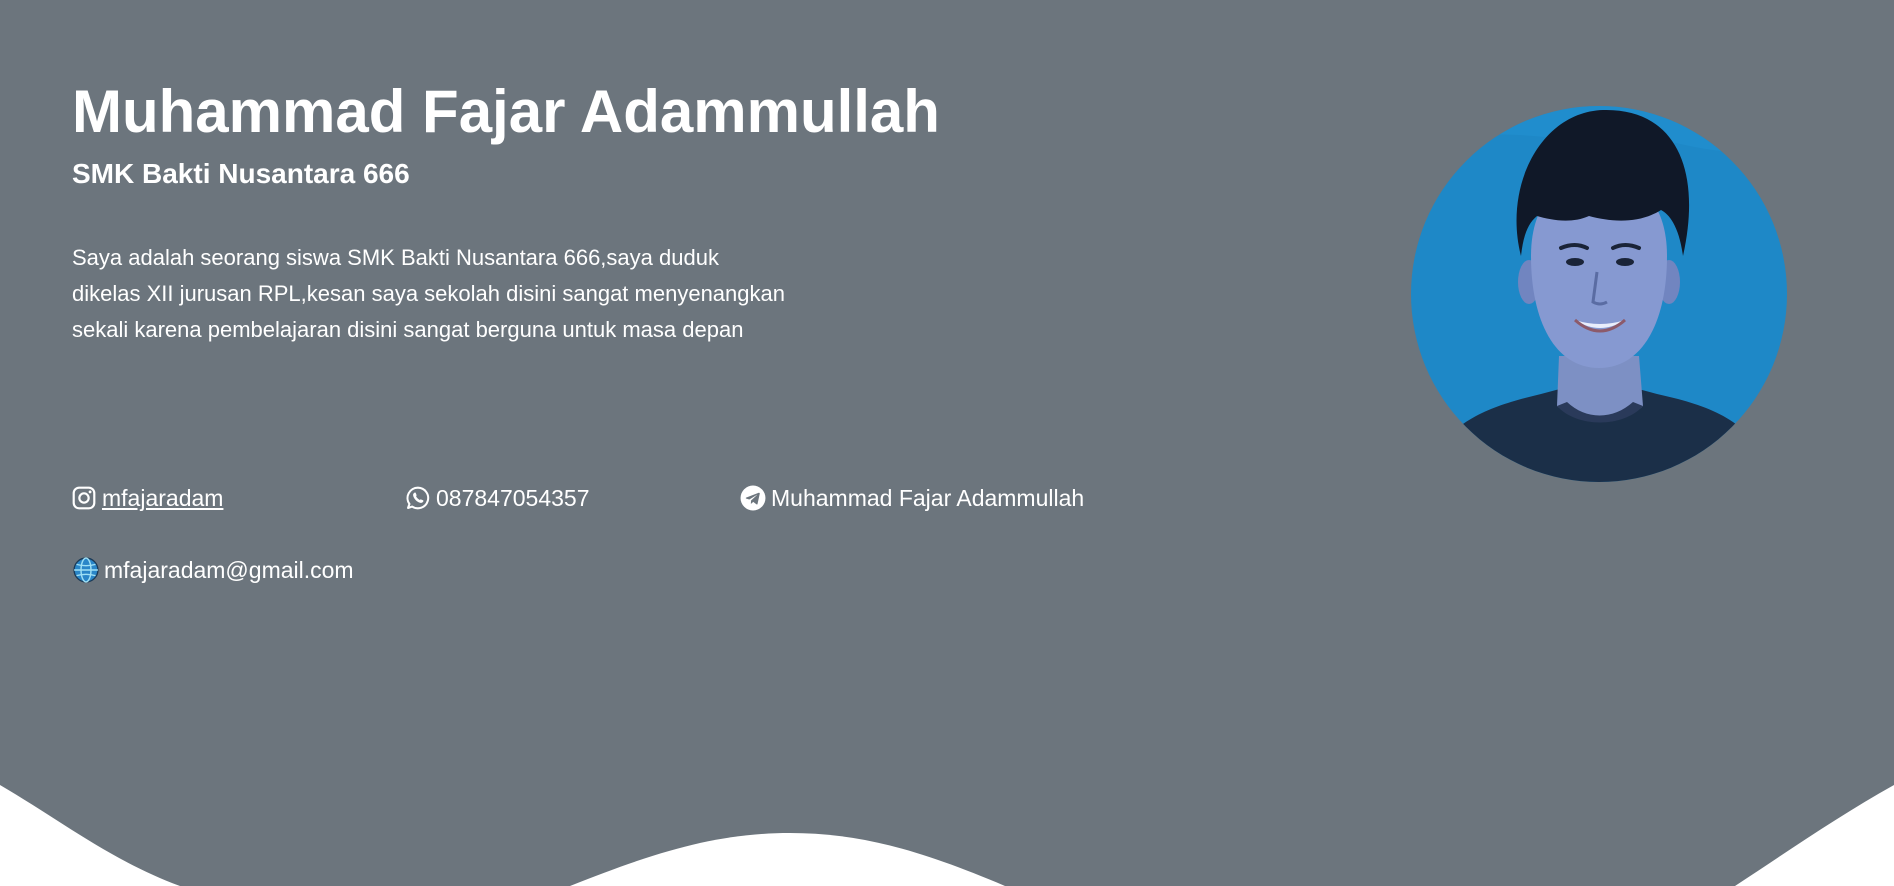  What do you see at coordinates (162, 498) in the screenshot?
I see `instagram-link: mfajaradam` at bounding box center [162, 498].